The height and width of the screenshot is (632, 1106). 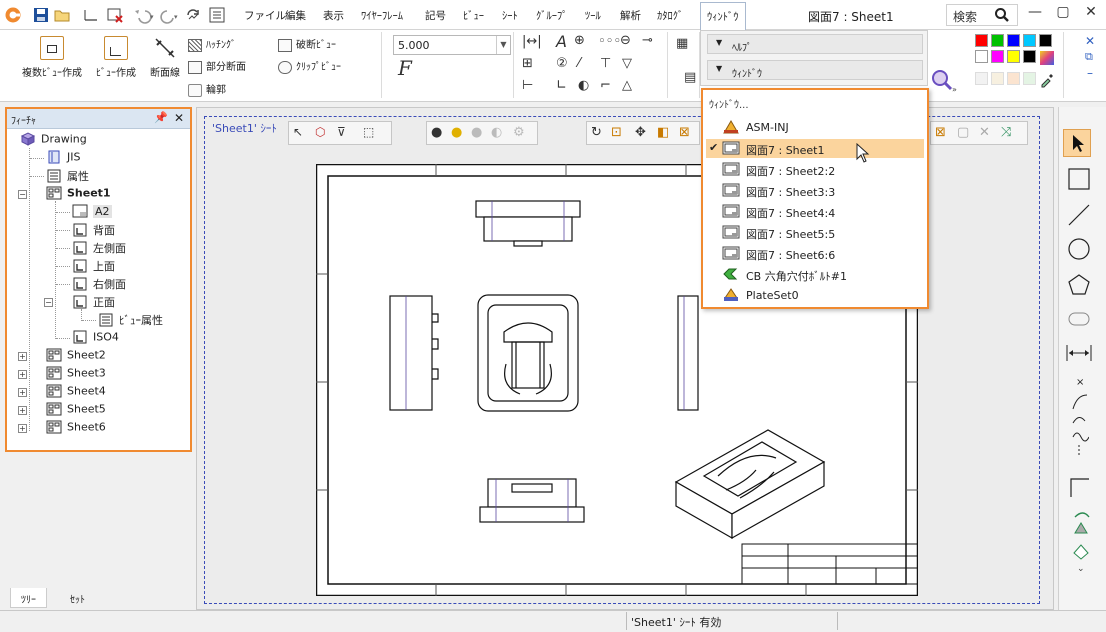 I want to click on window-item-sheet4: 図面7 : Sheet4:4, so click(x=815, y=211).